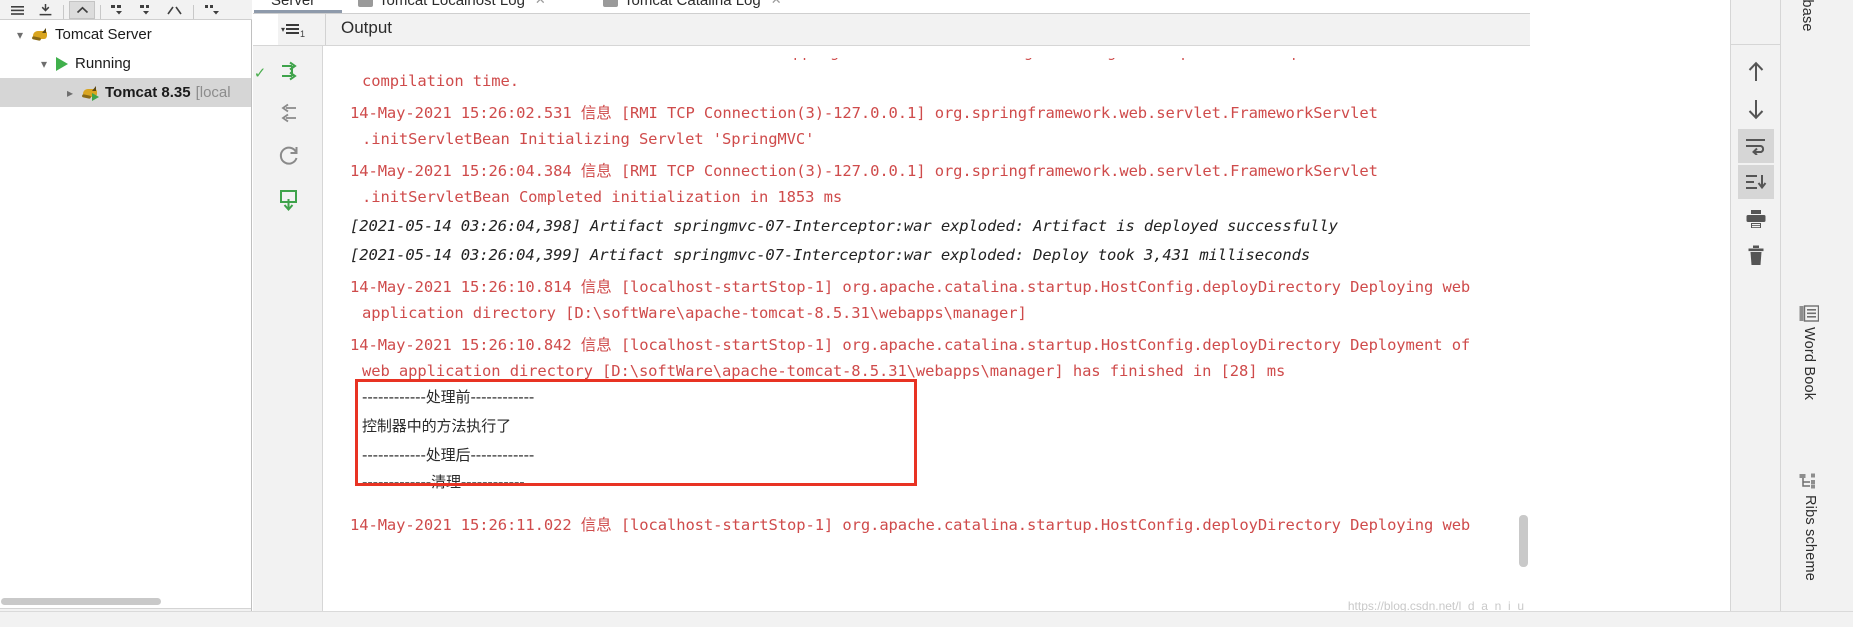 This screenshot has height=627, width=1853. What do you see at coordinates (288, 336) in the screenshot?
I see `console-gutter-toolbar: ✓` at bounding box center [288, 336].